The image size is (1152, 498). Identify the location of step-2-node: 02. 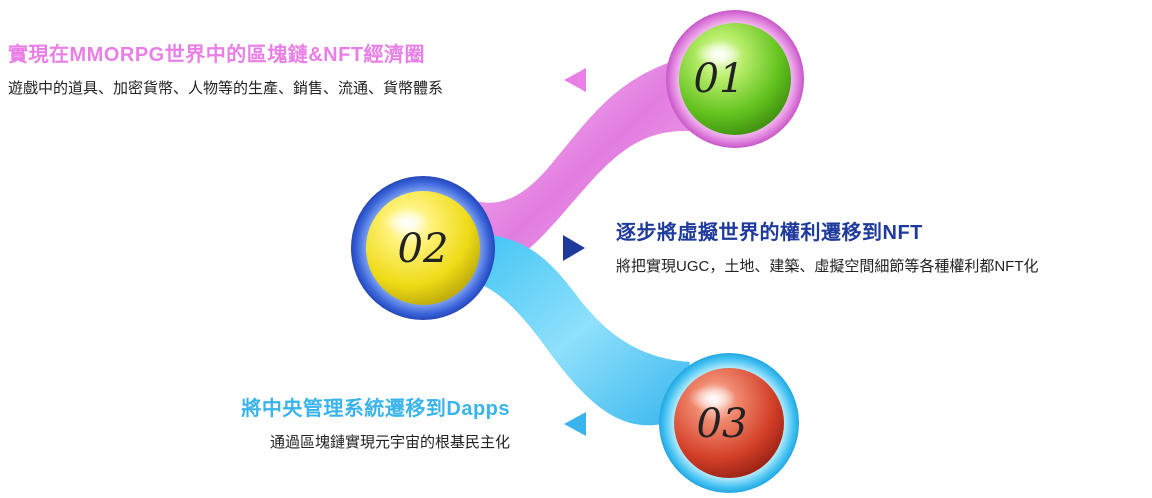
(423, 248).